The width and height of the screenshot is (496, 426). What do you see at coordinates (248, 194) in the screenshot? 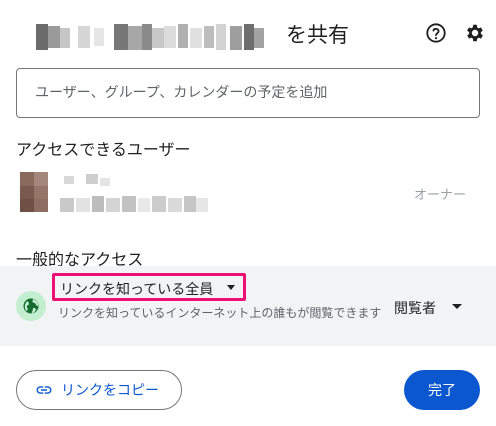
I see `user-row-owner: オーナー` at bounding box center [248, 194].